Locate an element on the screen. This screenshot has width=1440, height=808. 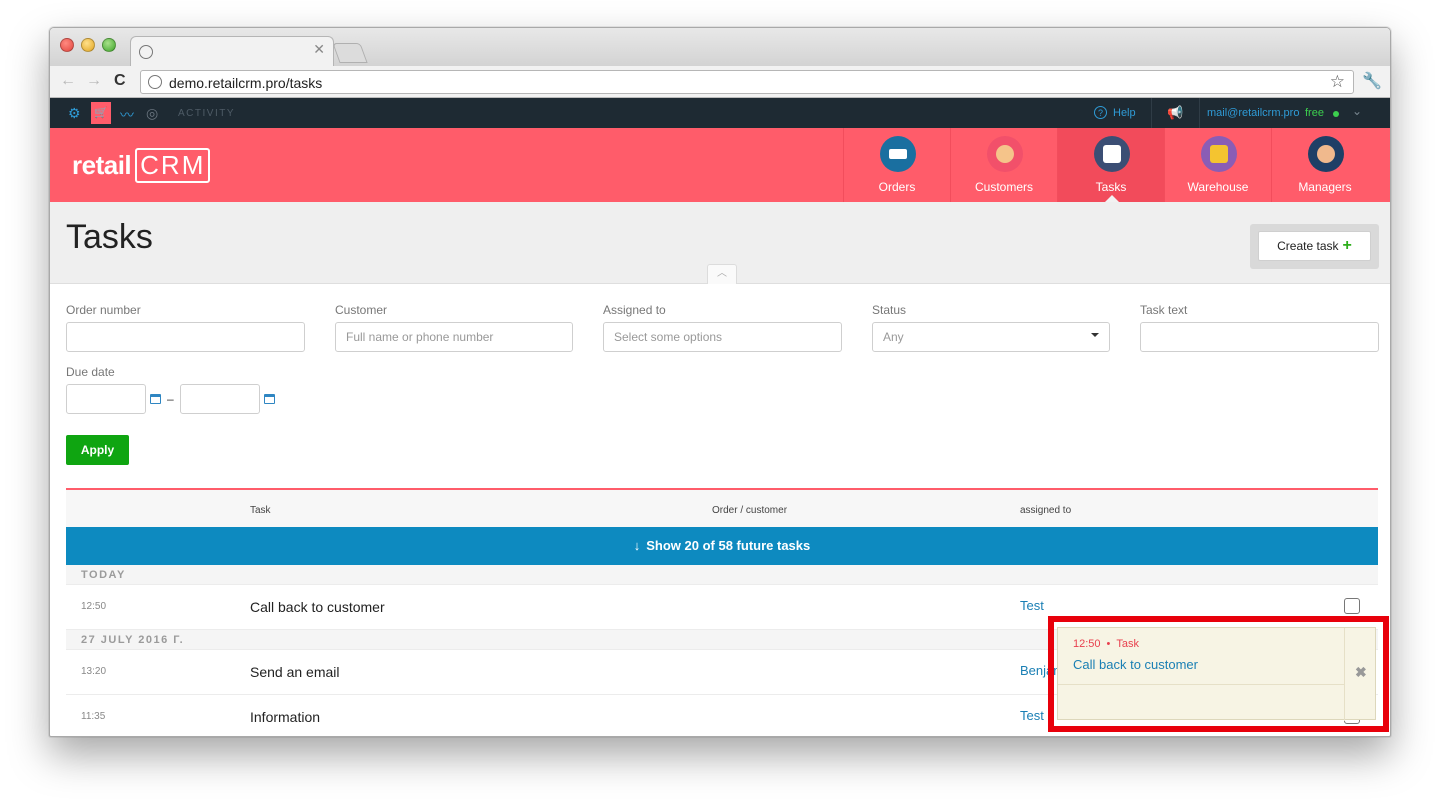
target-icon: ◎ is located at coordinates (152, 113).